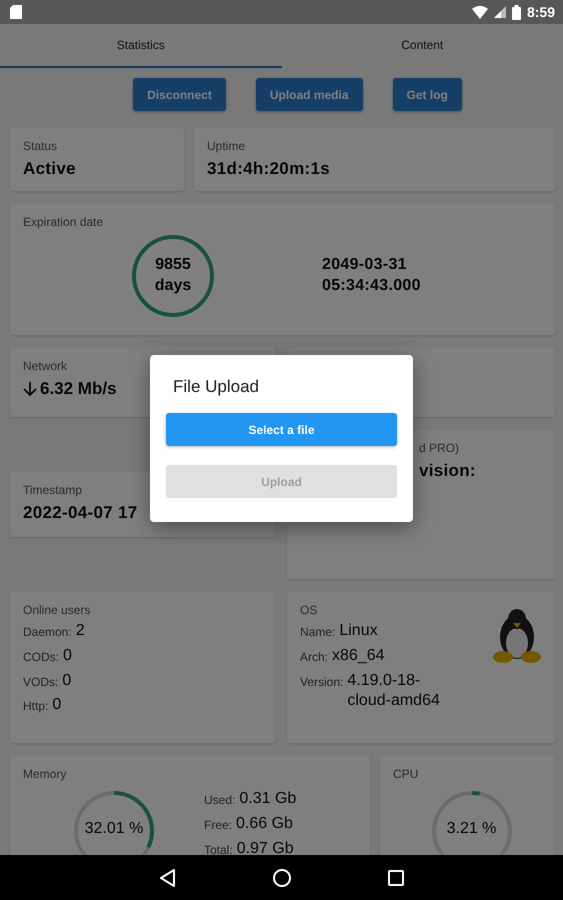  I want to click on card-label: d PRO), so click(439, 448).